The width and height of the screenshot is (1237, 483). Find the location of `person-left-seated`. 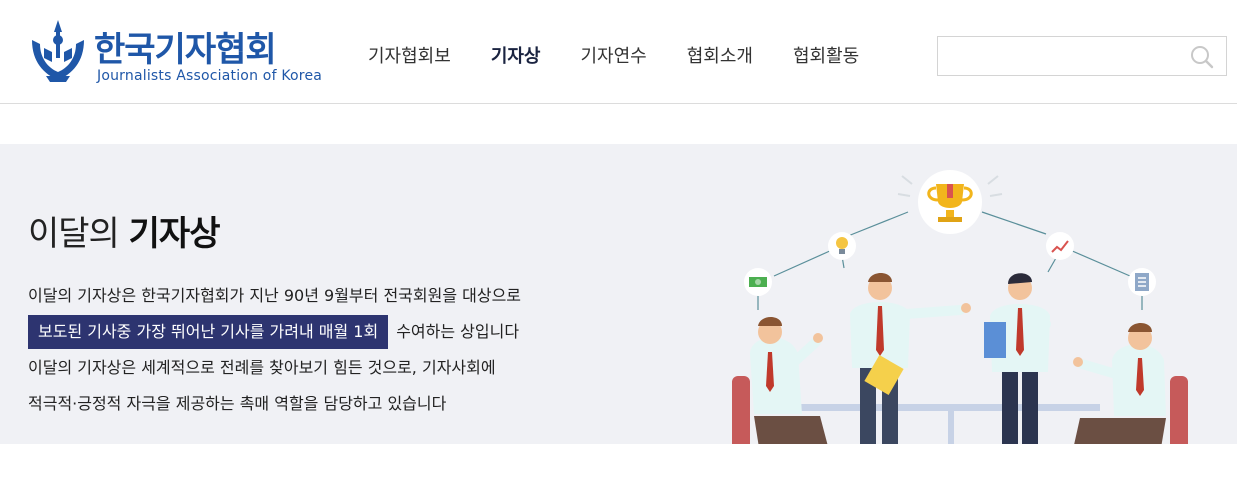

person-left-seated is located at coordinates (780, 380).